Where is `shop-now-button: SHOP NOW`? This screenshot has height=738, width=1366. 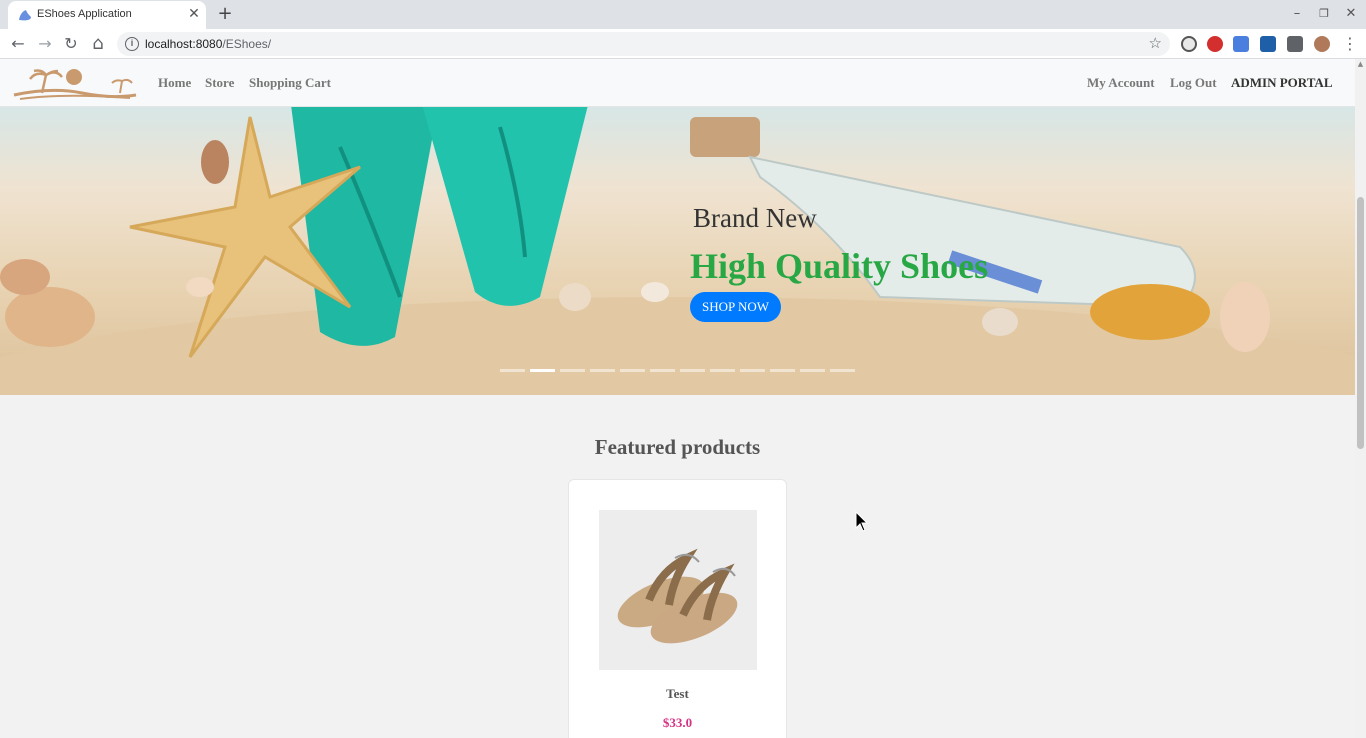 shop-now-button: SHOP NOW is located at coordinates (735, 307).